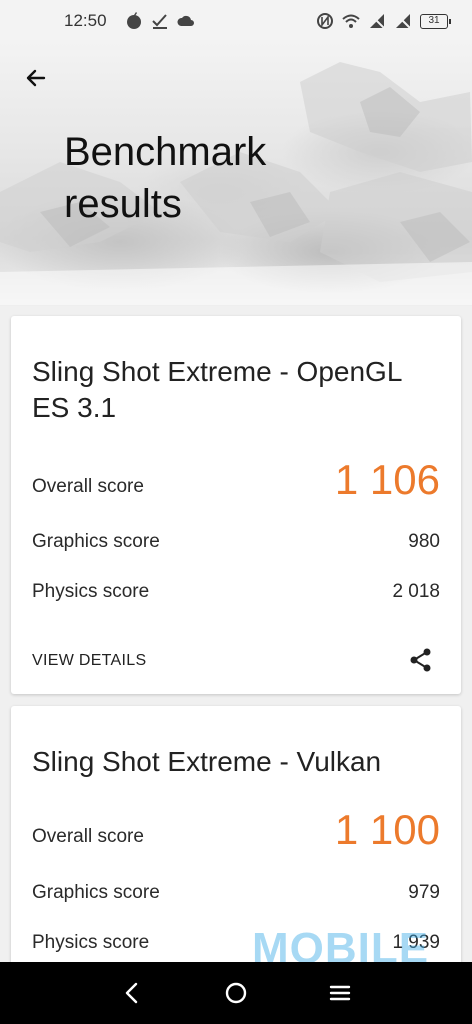  What do you see at coordinates (387, 479) in the screenshot?
I see `overall-score-value: 1 106` at bounding box center [387, 479].